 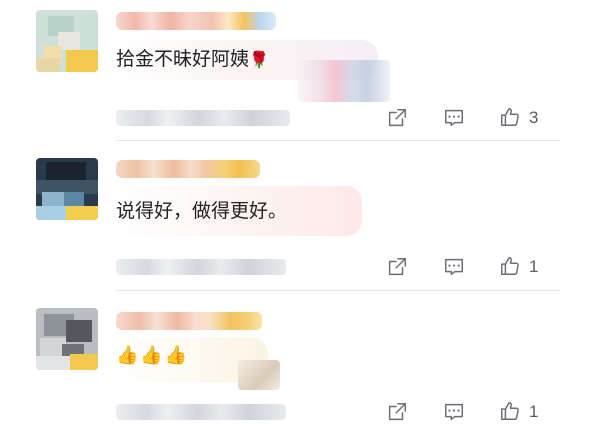 What do you see at coordinates (259, 59) in the screenshot?
I see `rose-emoji: 🌹` at bounding box center [259, 59].